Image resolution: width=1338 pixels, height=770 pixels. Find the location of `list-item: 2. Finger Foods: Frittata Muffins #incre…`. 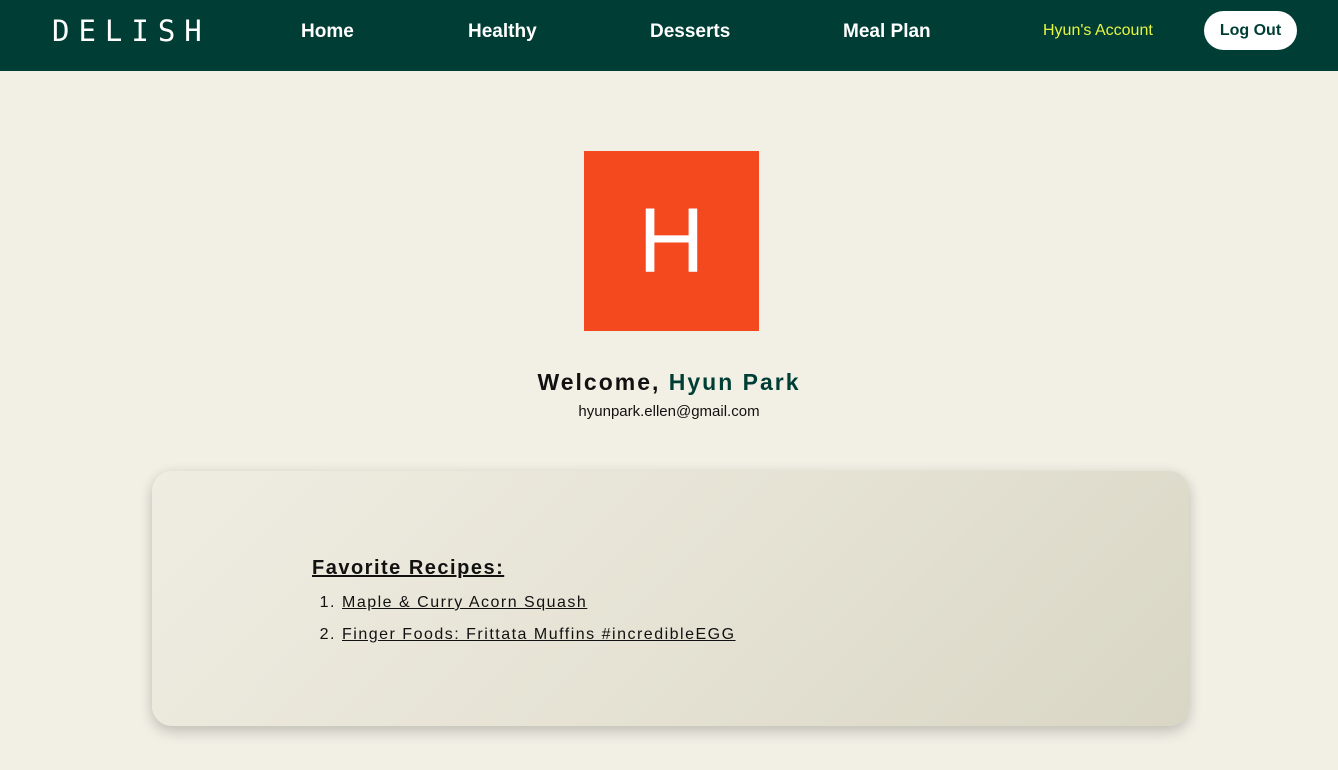

list-item: 2. Finger Foods: Frittata Muffins #incre… is located at coordinates (524, 635).